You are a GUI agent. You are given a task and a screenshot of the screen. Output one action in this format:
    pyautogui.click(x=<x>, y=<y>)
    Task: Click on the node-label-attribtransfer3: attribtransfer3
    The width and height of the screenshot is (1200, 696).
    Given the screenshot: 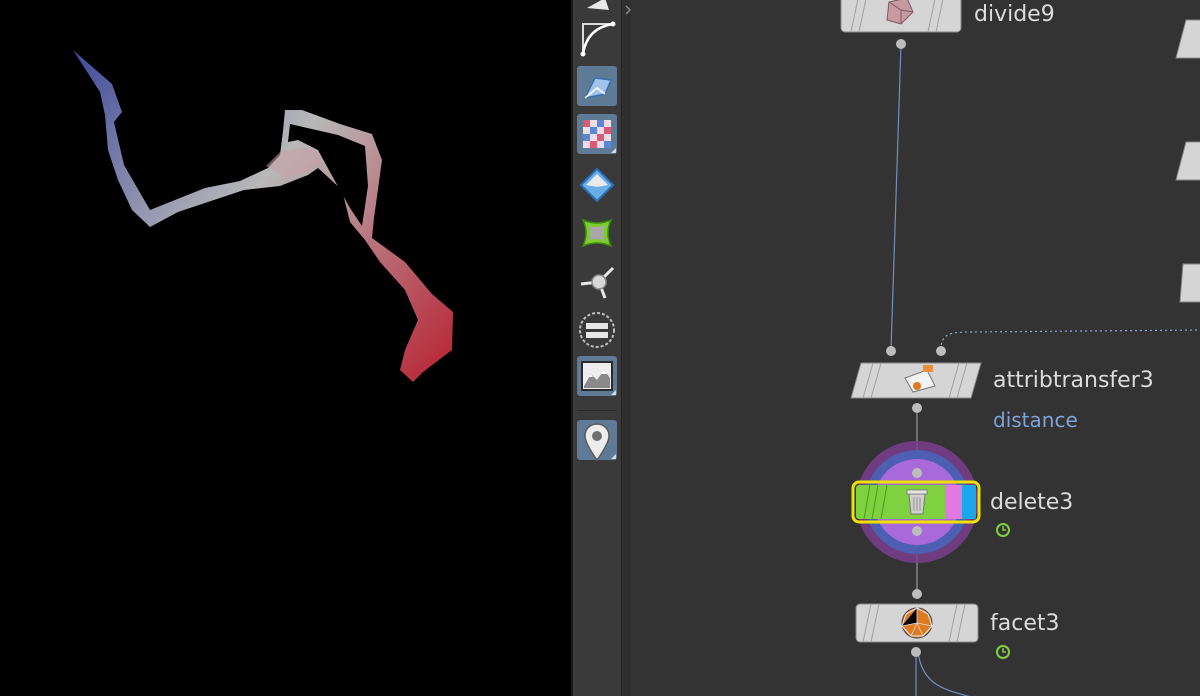 What is the action you would take?
    pyautogui.click(x=1073, y=380)
    